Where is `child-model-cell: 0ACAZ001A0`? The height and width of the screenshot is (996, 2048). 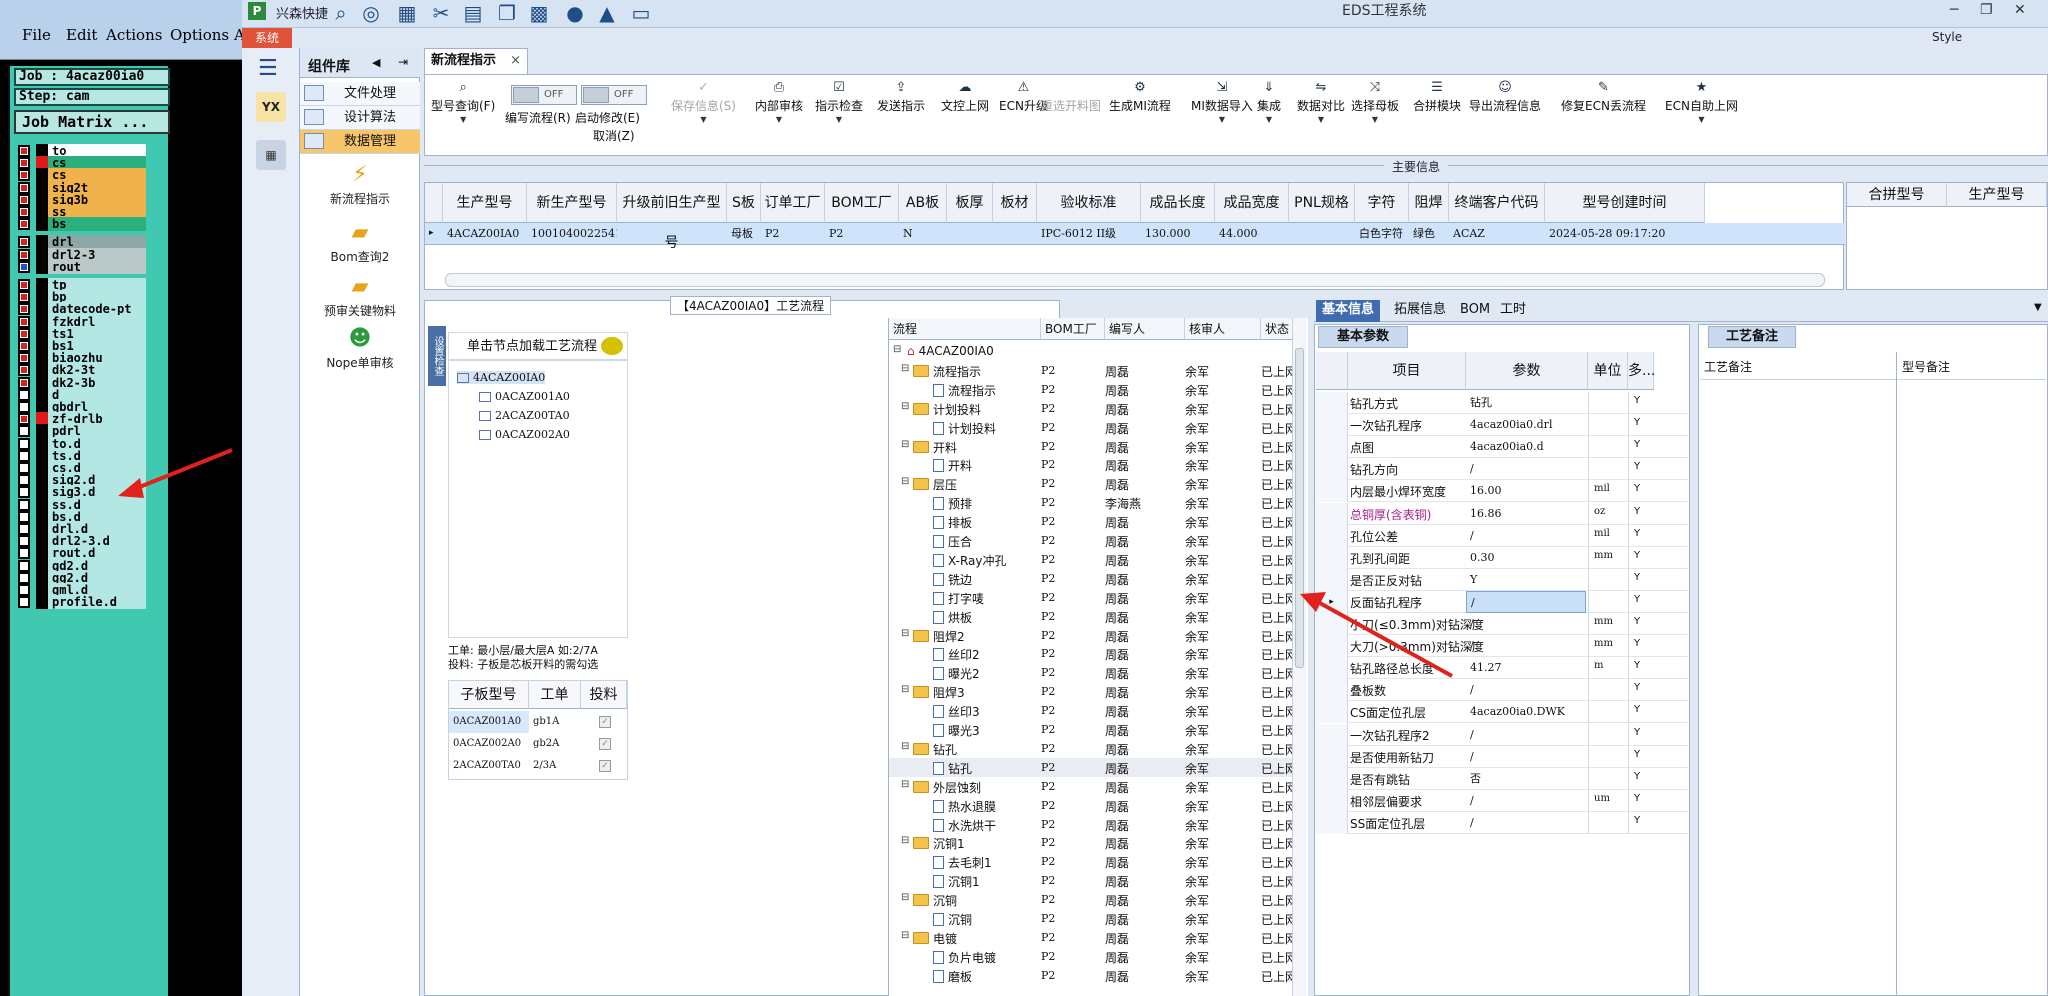
child-model-cell: 0ACAZ001A0 is located at coordinates (489, 722).